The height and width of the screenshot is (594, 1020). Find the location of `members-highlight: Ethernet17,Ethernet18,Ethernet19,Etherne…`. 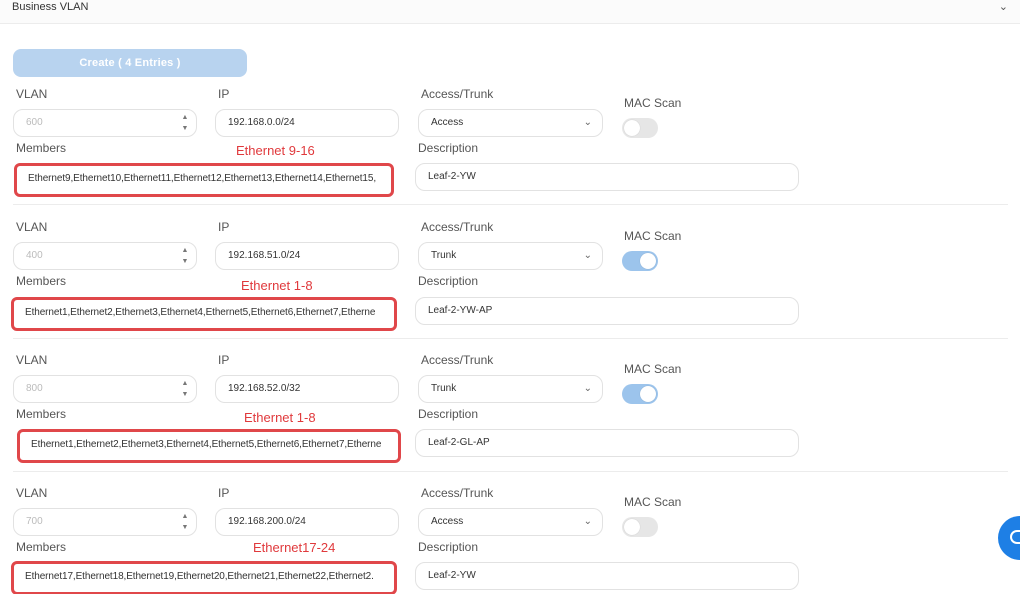

members-highlight: Ethernet17,Ethernet18,Ethernet19,Etherne… is located at coordinates (204, 577).